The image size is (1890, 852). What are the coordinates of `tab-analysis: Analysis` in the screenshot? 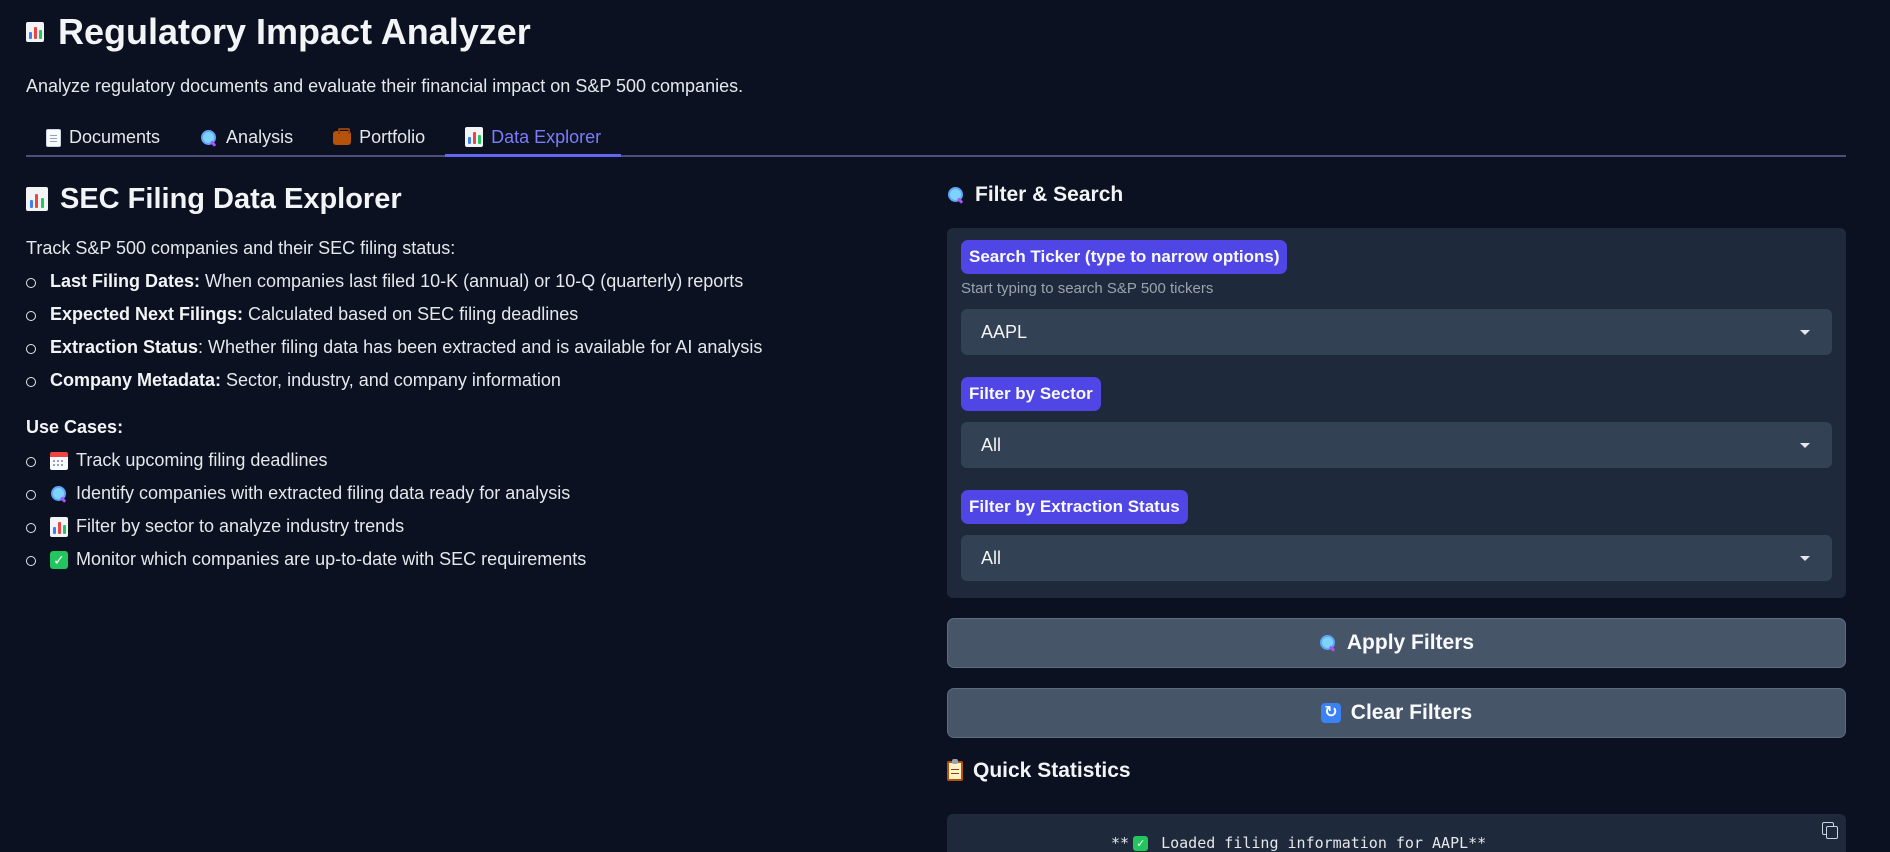 It's located at (246, 137).